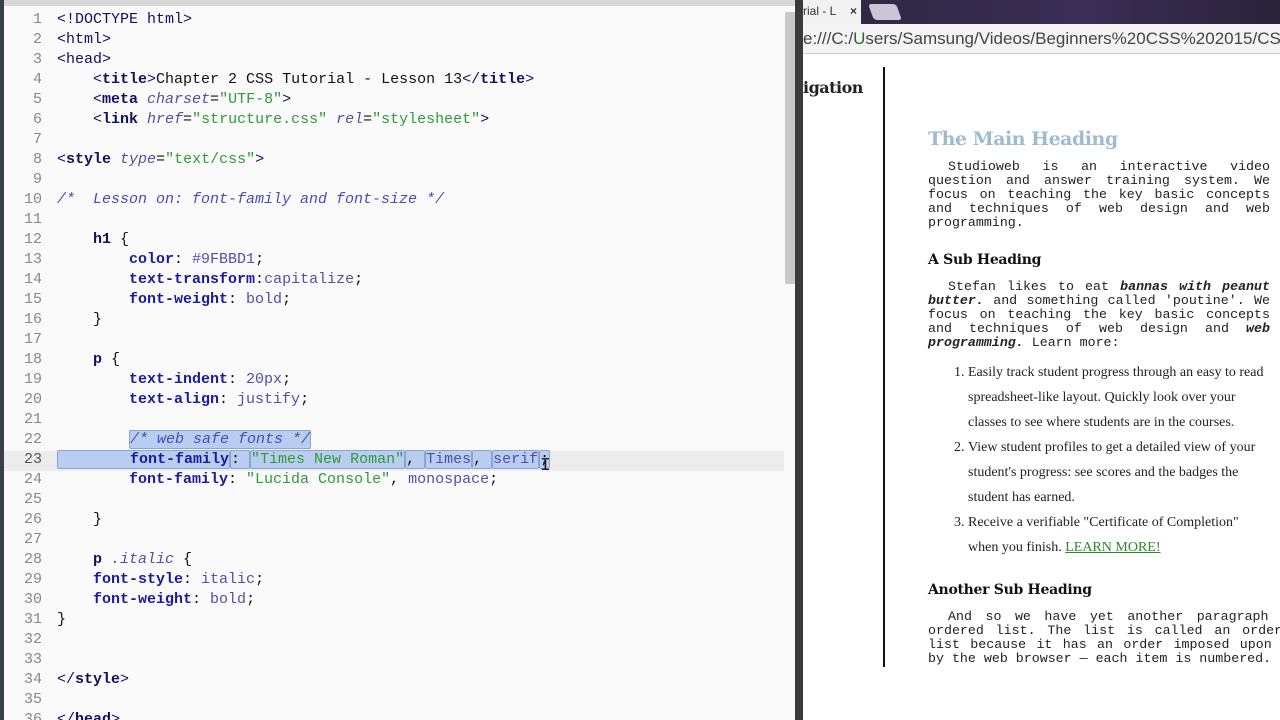 The height and width of the screenshot is (720, 1280). Describe the element at coordinates (328, 459) in the screenshot. I see `code-token: "Times New Roman"` at that location.